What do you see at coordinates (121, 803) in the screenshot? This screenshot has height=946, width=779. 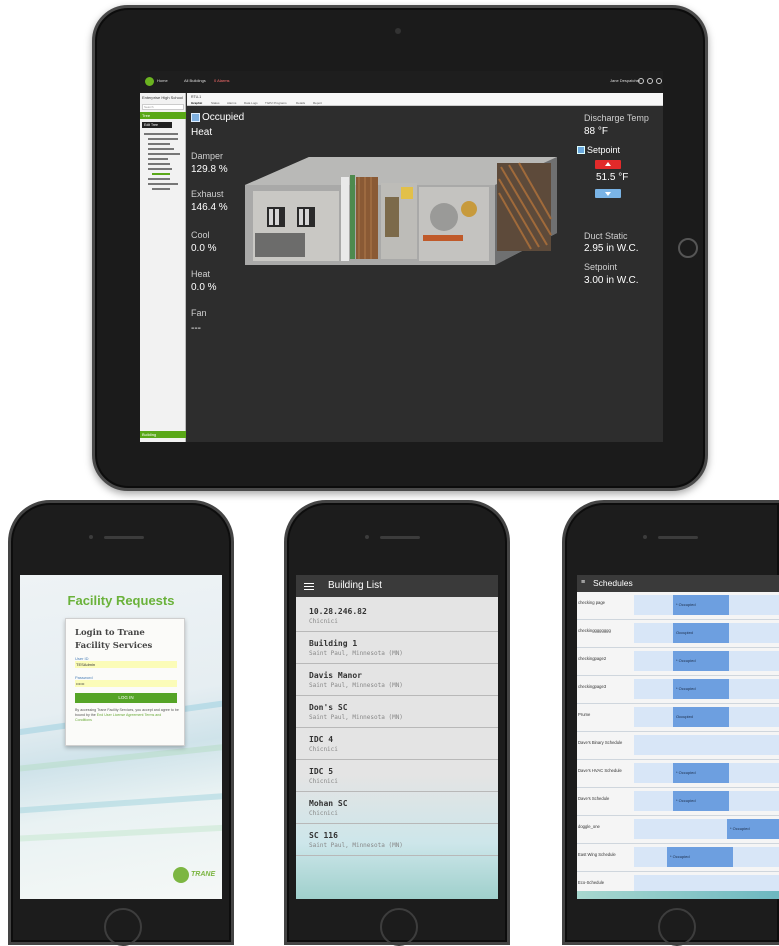 I see `decorative-streak` at bounding box center [121, 803].